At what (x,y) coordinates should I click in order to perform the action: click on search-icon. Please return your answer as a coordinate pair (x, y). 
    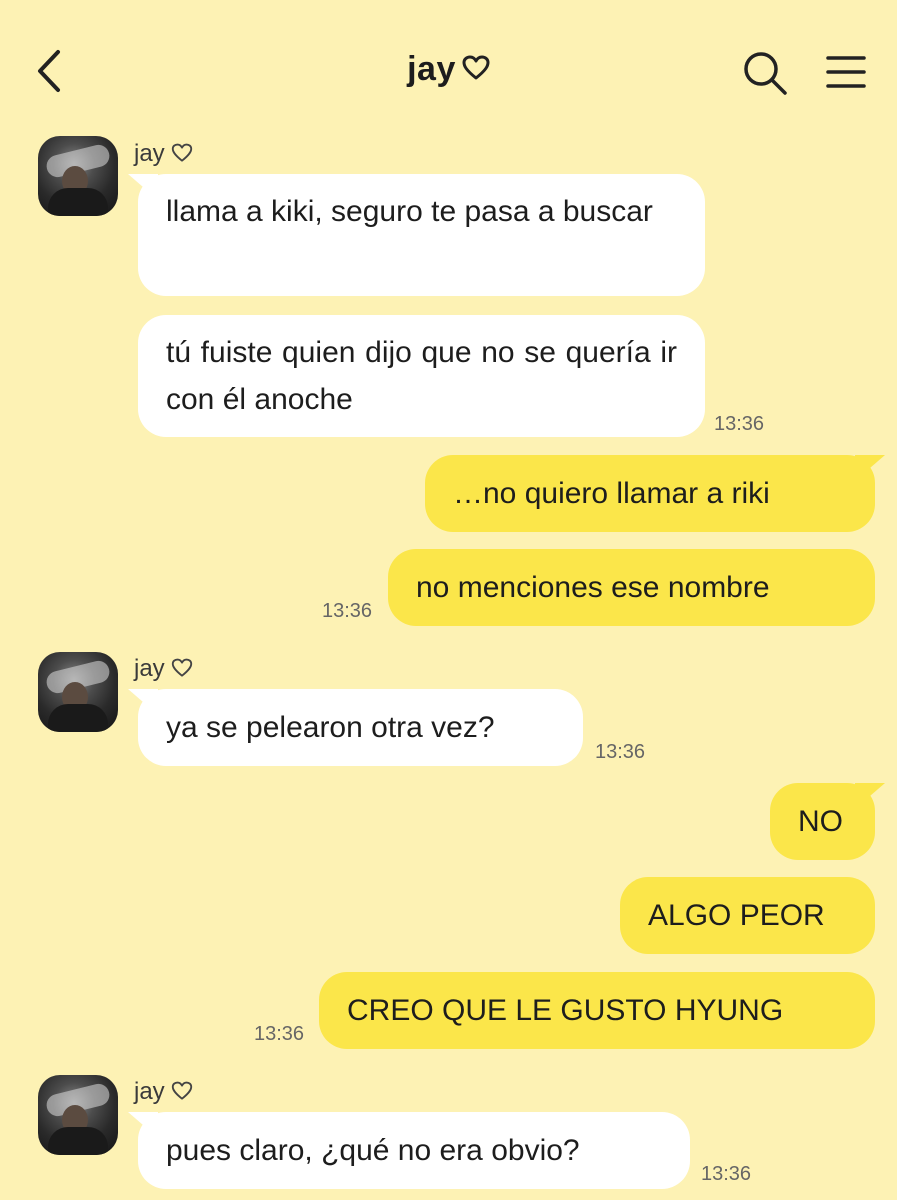
    Looking at the image, I should click on (765, 73).